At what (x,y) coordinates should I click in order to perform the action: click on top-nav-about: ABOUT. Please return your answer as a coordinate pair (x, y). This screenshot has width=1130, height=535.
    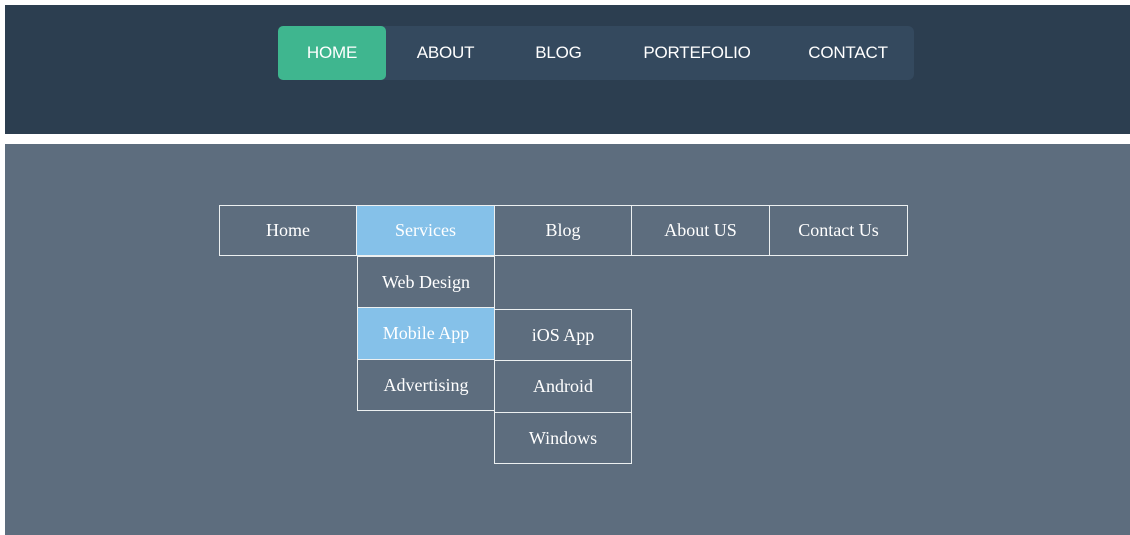
    Looking at the image, I should click on (445, 53).